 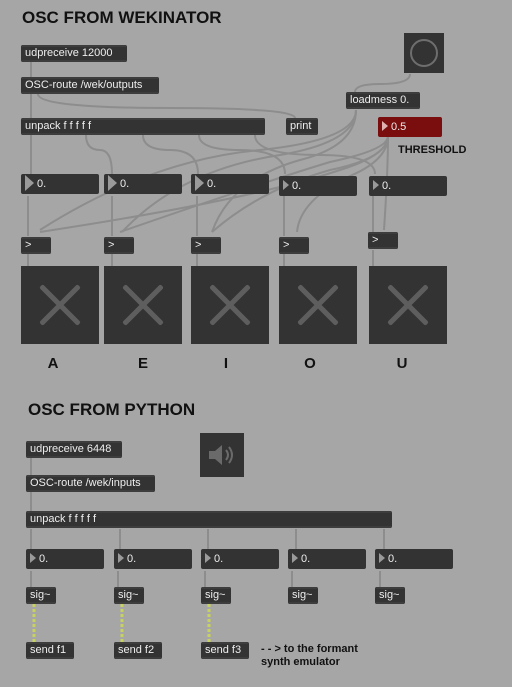 I want to click on vowel-label-o: O, so click(x=310, y=363).